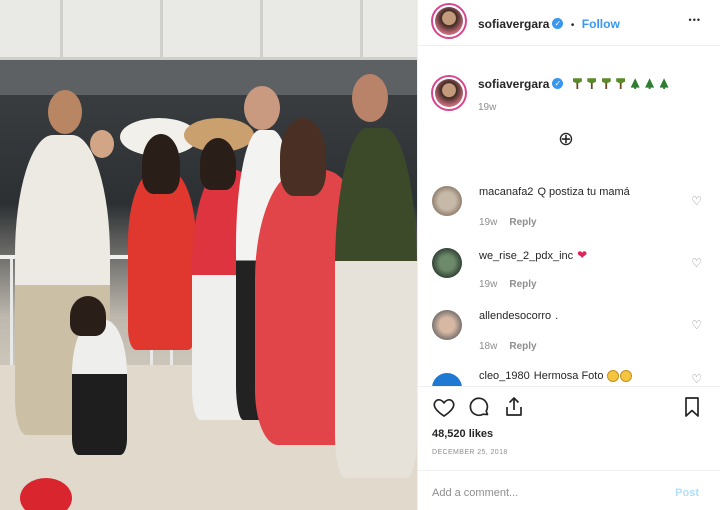  I want to click on post-header: sofiavergara ✓ • Follow •••, so click(569, 22).